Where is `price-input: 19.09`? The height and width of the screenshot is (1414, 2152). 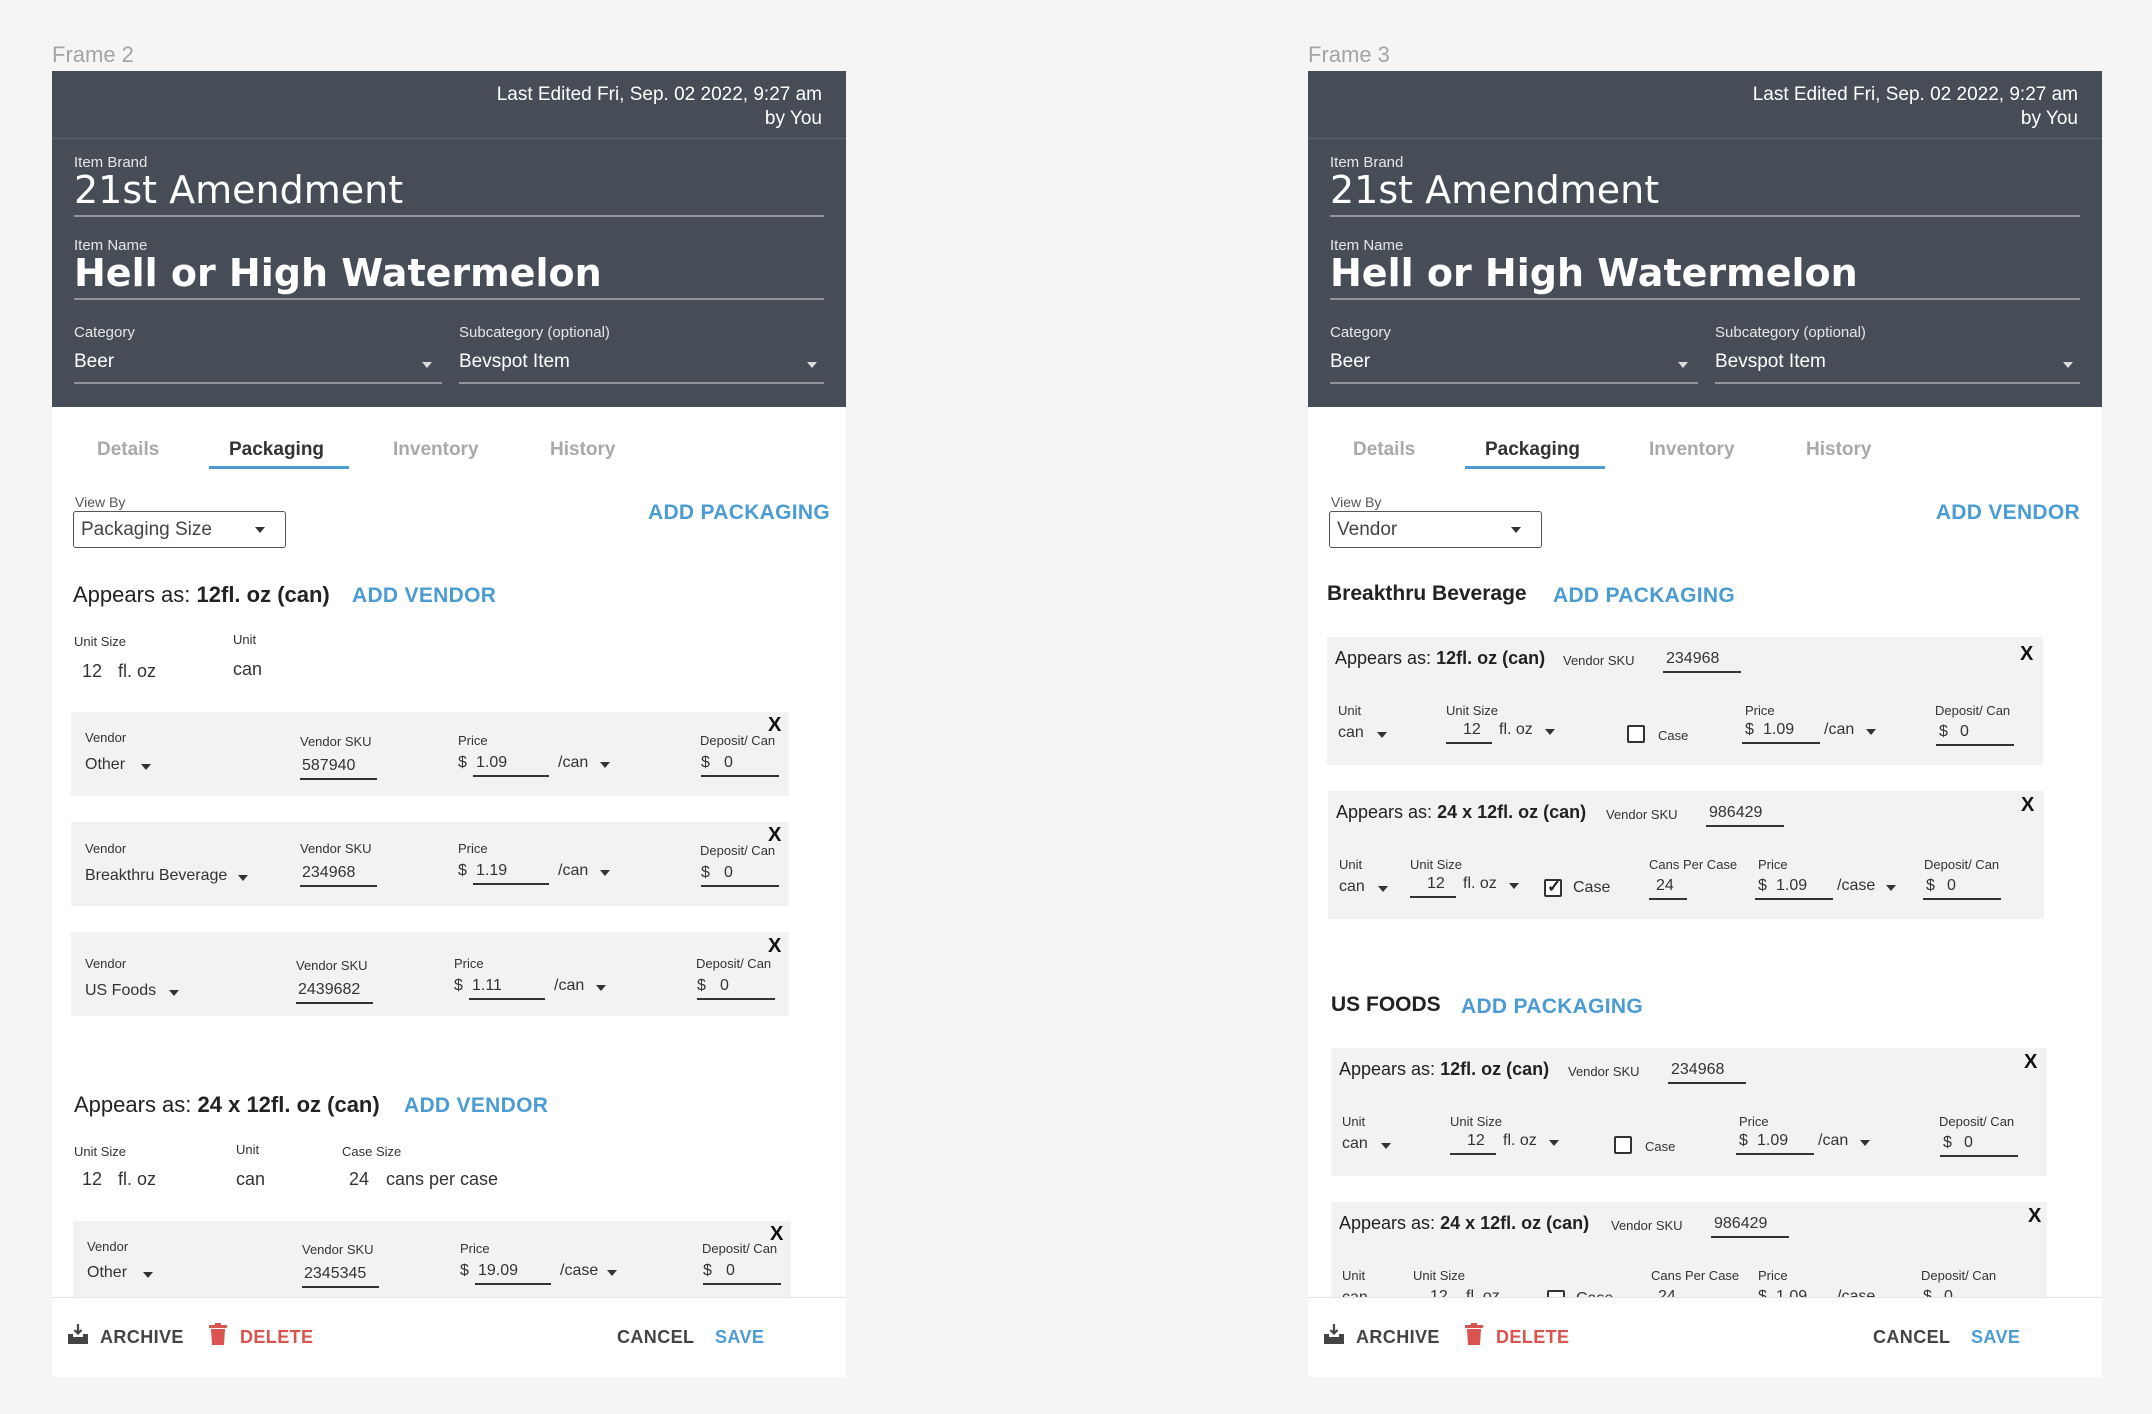 price-input: 19.09 is located at coordinates (498, 1271).